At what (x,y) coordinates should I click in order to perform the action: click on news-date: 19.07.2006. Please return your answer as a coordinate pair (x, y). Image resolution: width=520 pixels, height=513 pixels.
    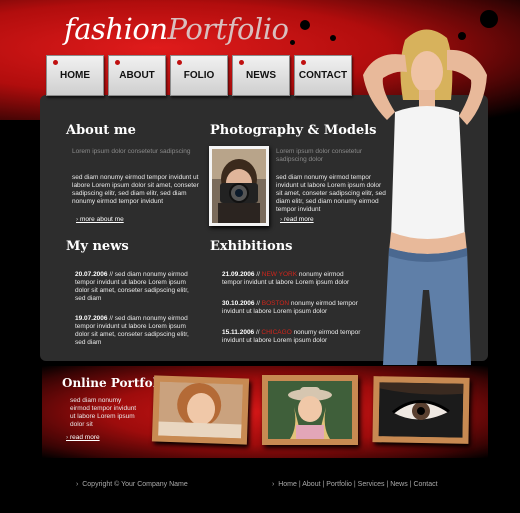
    Looking at the image, I should click on (91, 318).